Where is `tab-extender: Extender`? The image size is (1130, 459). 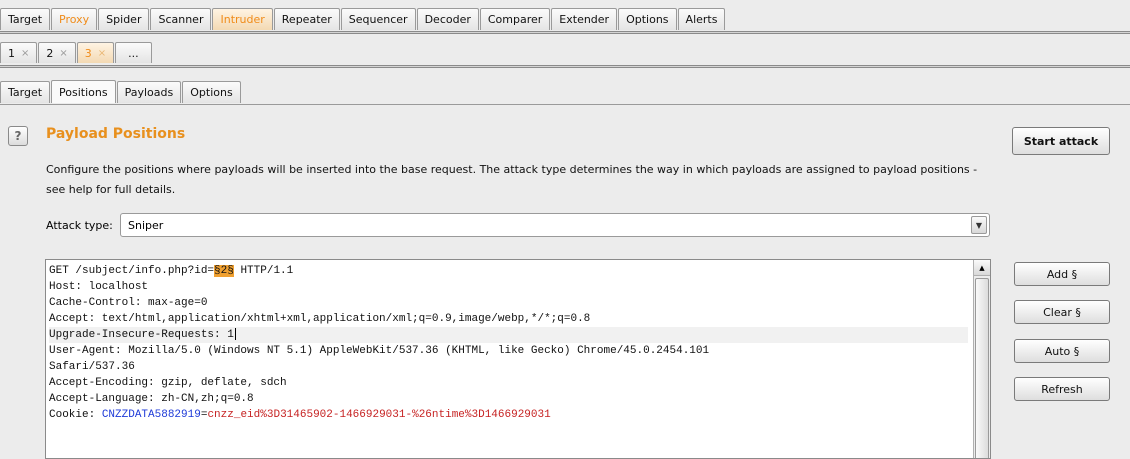
tab-extender: Extender is located at coordinates (584, 19).